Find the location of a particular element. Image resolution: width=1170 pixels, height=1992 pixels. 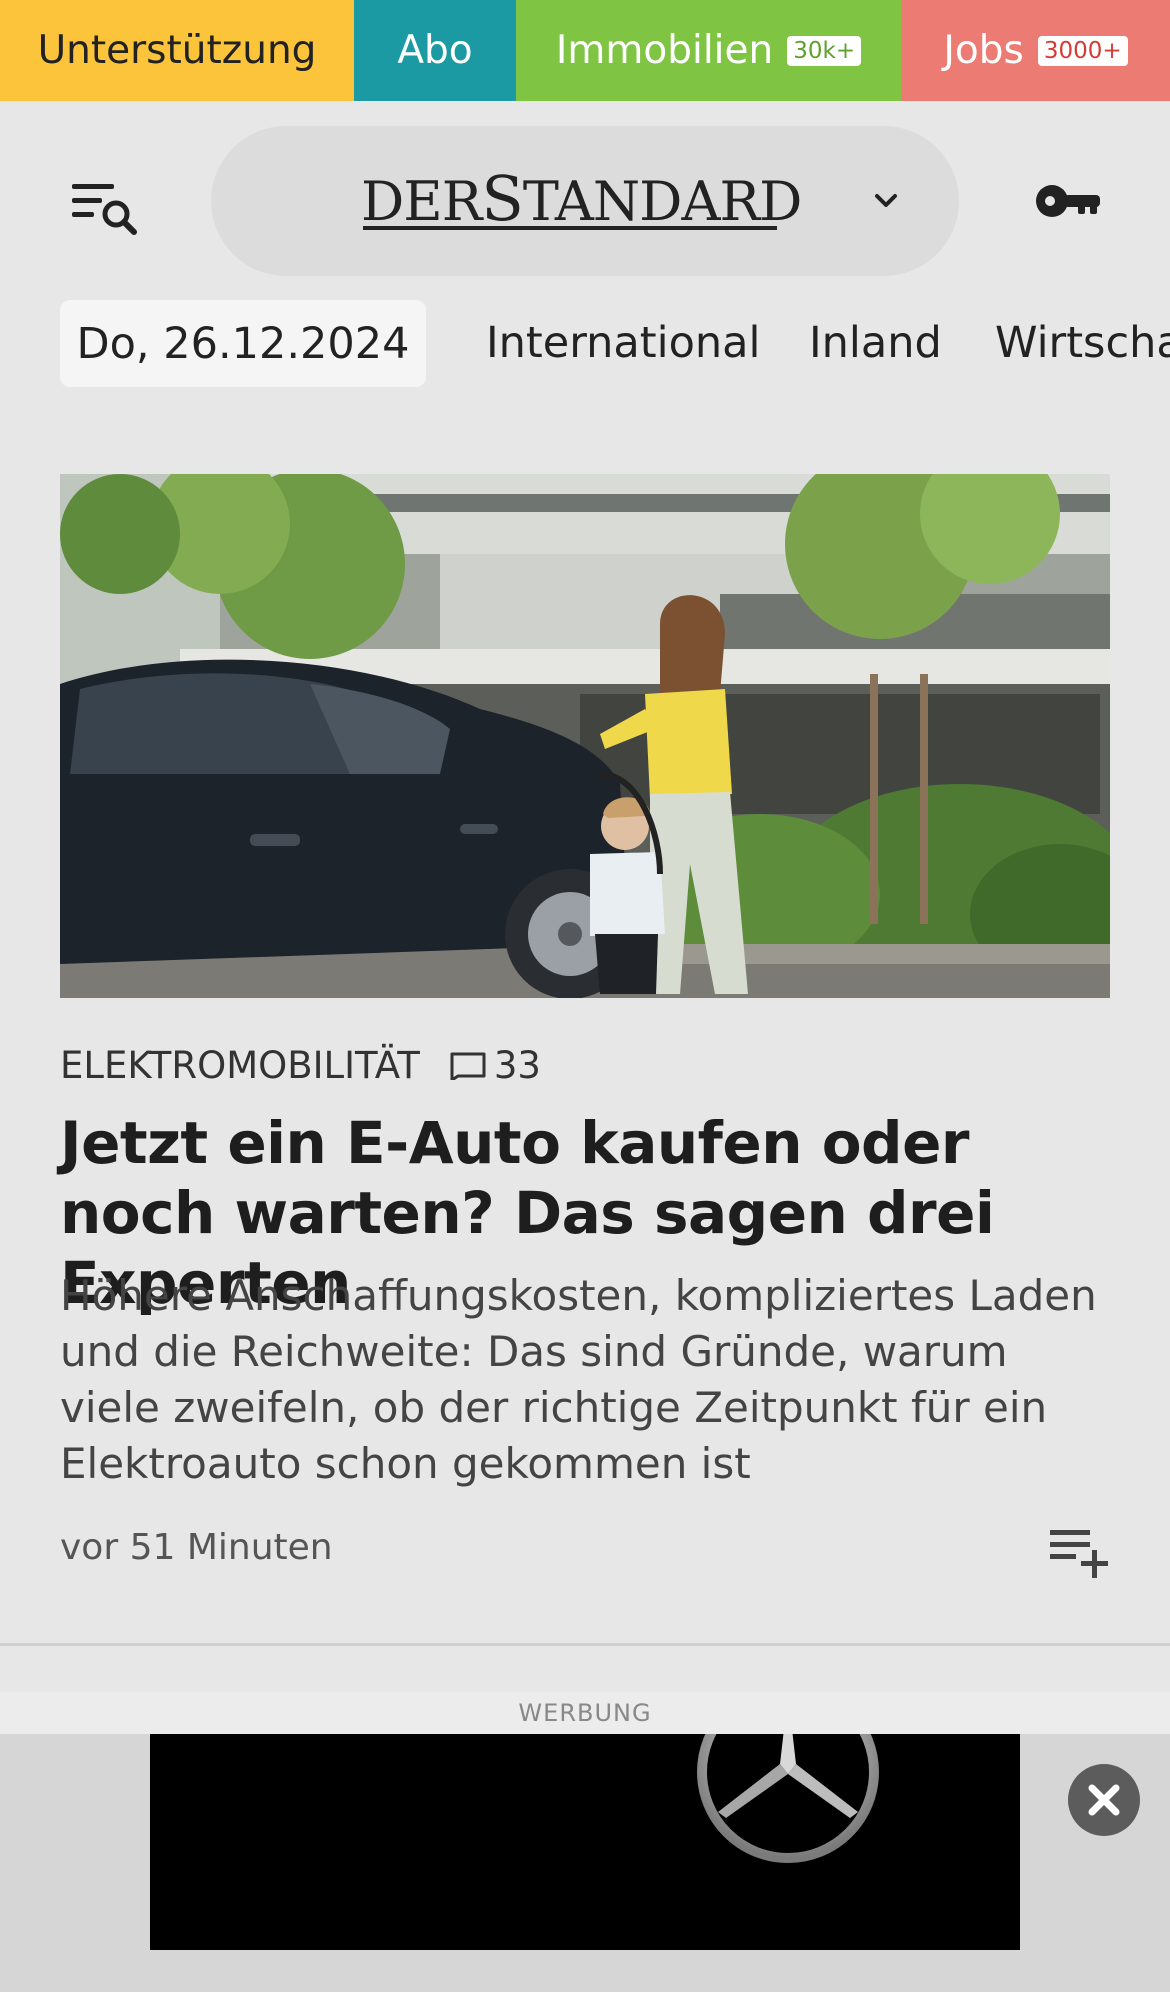

comment-count: 33 is located at coordinates (517, 1065).